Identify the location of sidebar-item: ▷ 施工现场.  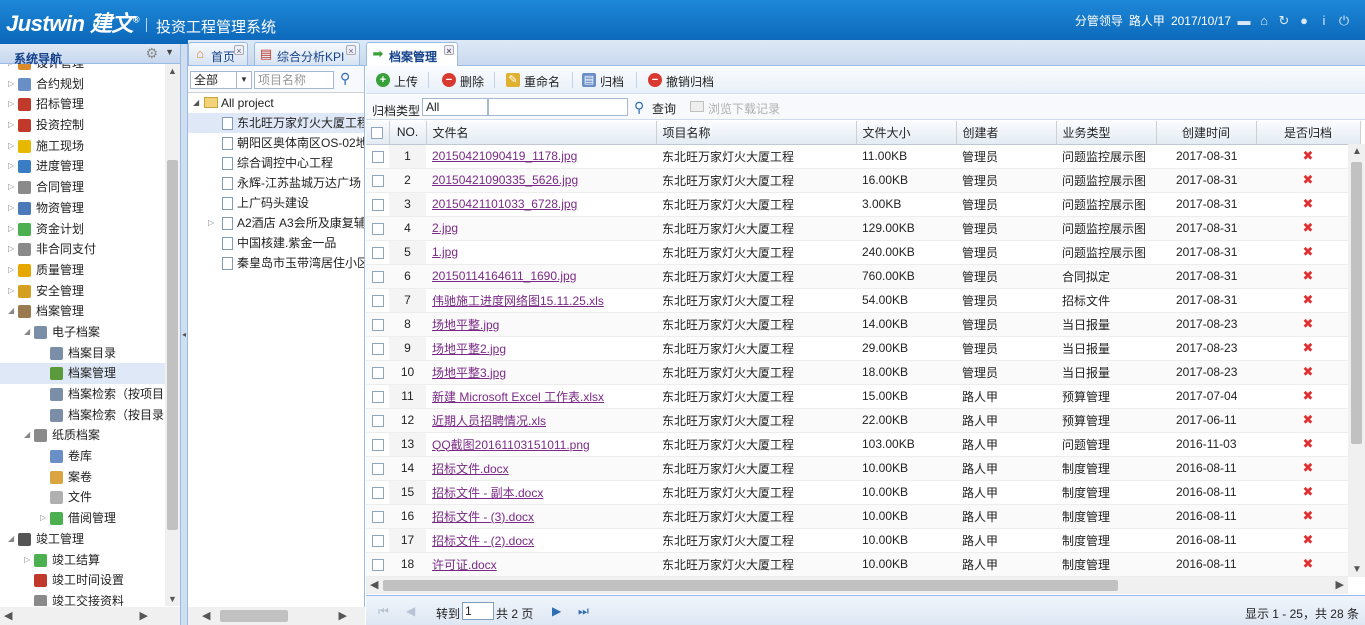
(82, 146).